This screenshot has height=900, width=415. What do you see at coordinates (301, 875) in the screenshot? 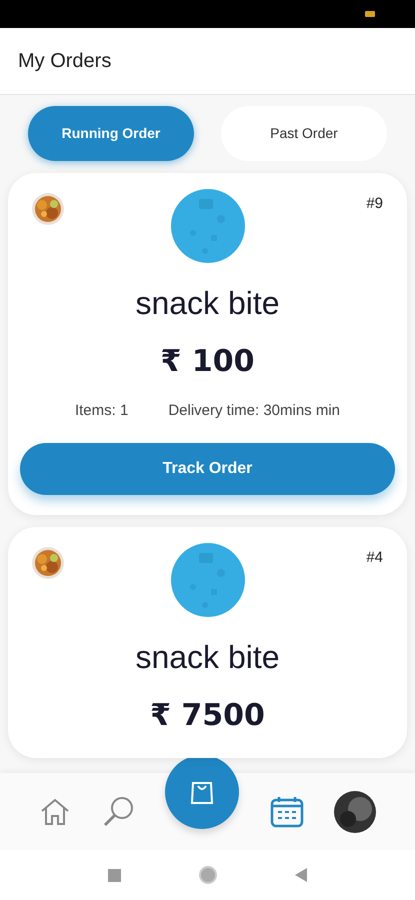
I see `back-icon` at bounding box center [301, 875].